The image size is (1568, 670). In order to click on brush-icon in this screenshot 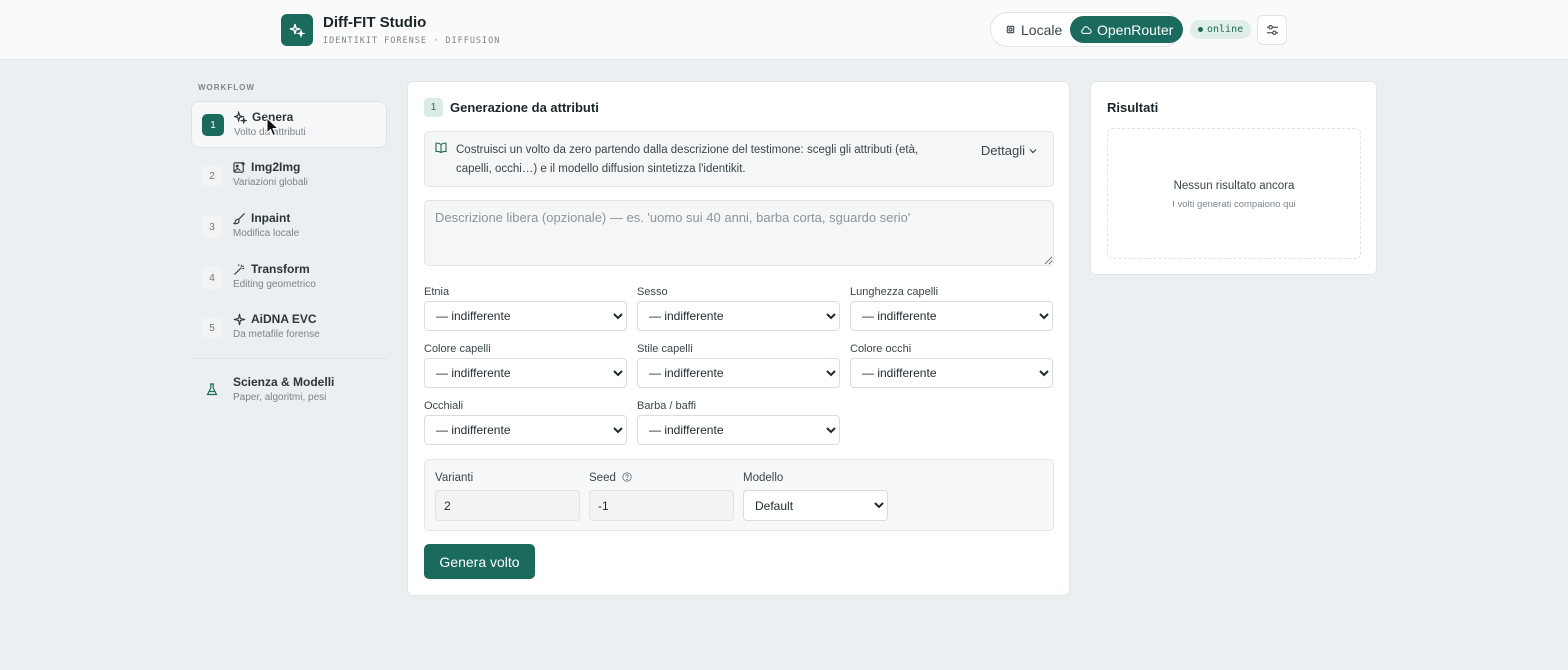, I will do `click(239, 218)`.